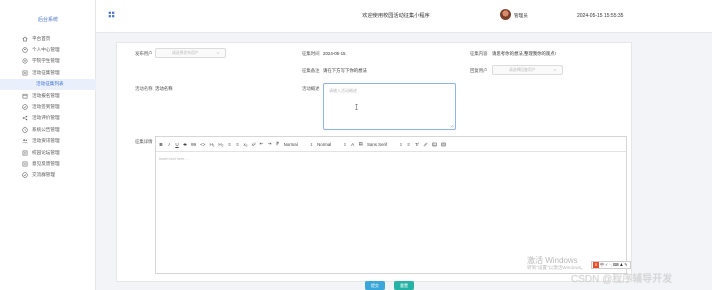 This screenshot has height=290, width=712. What do you see at coordinates (144, 141) in the screenshot?
I see `details-label: 征集详情` at bounding box center [144, 141].